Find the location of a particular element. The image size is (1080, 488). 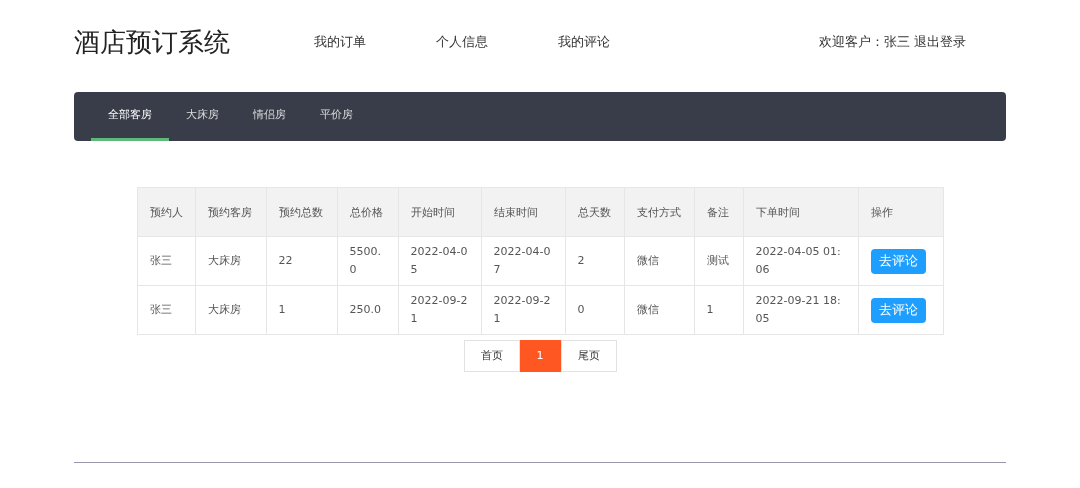

nav-link: 我的评论 is located at coordinates (584, 42).